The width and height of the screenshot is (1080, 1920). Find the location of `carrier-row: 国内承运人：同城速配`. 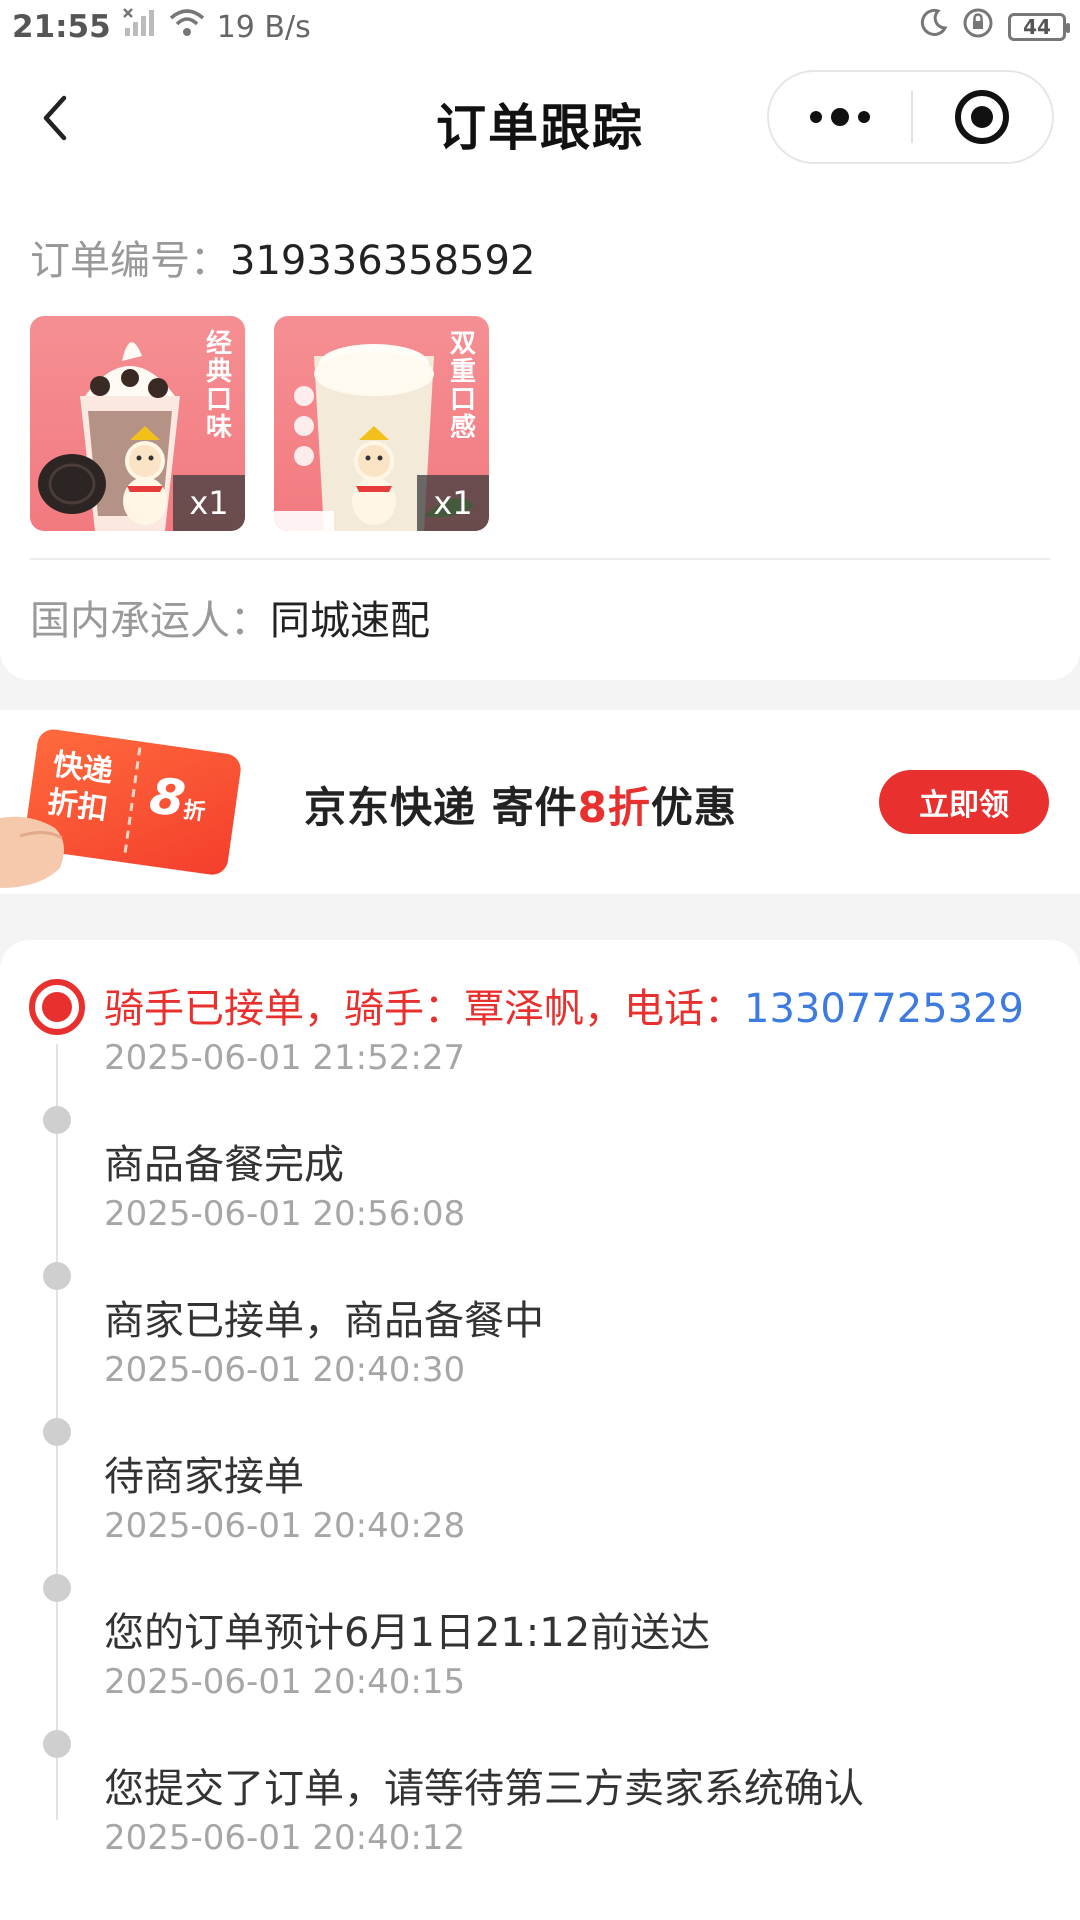

carrier-row: 国内承运人：同城速配 is located at coordinates (230, 617).